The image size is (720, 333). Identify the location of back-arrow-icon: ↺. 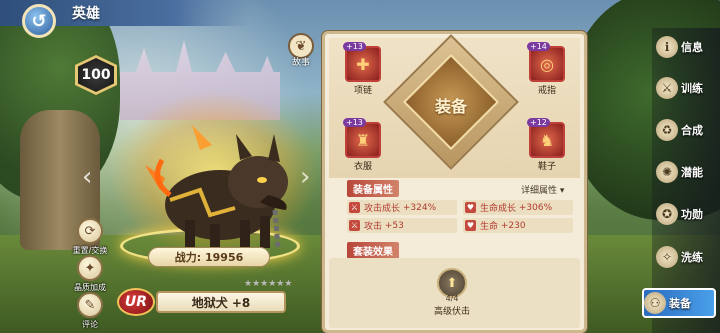
(39, 21).